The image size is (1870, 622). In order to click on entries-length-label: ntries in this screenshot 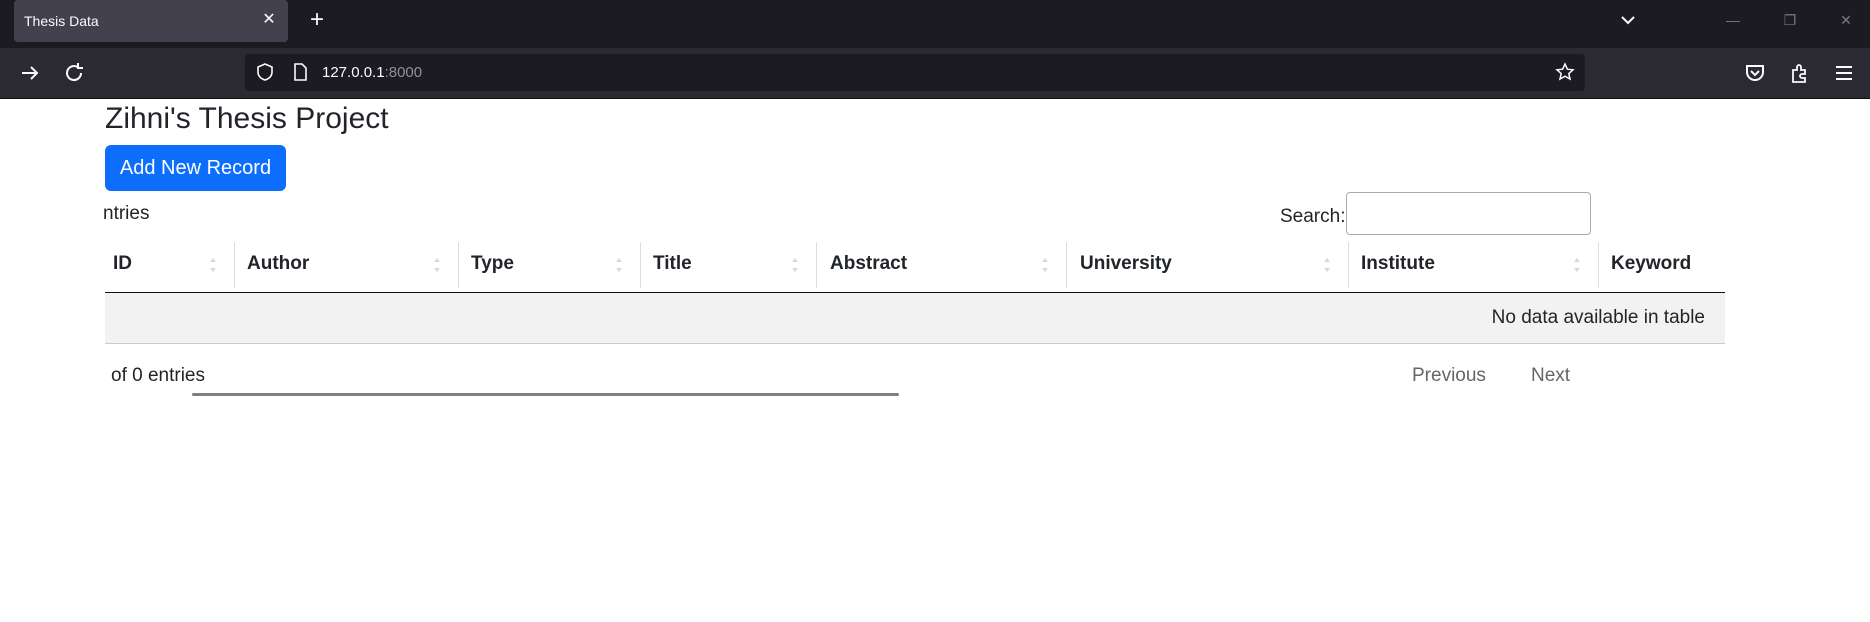, I will do `click(126, 213)`.